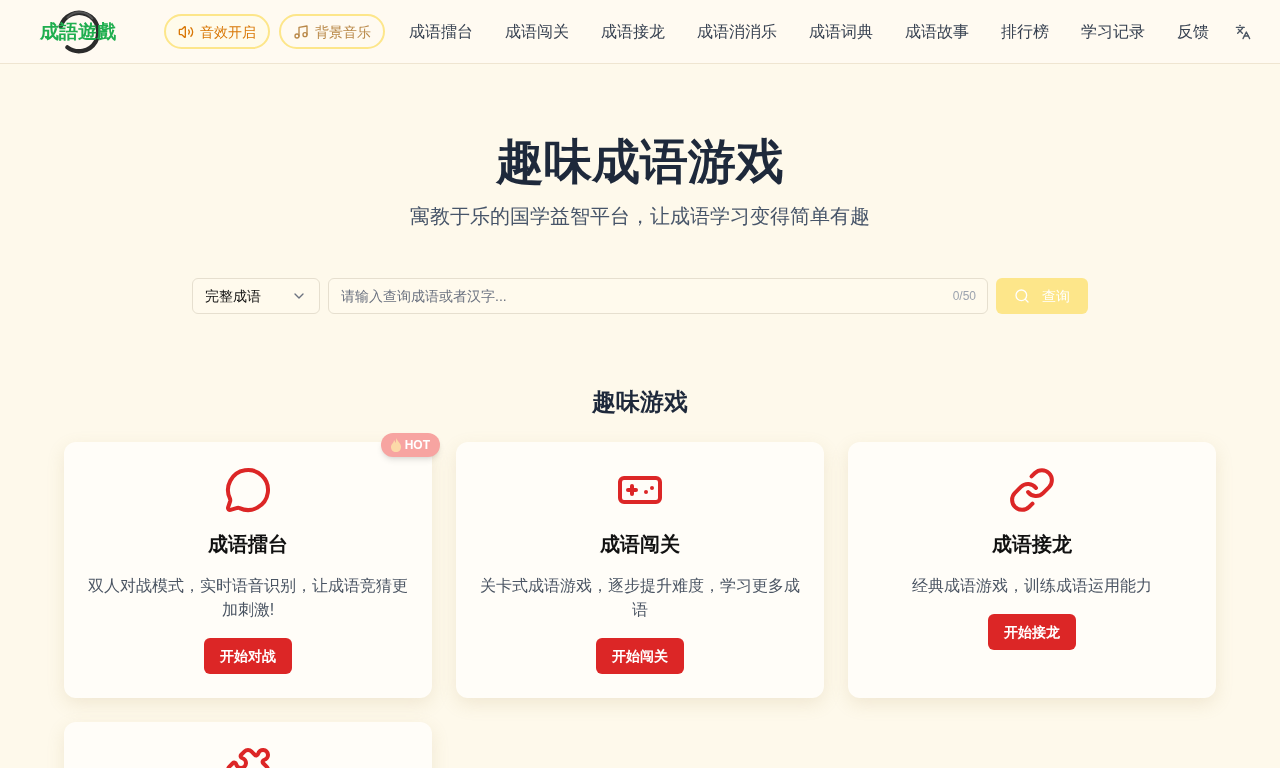 The image size is (1280, 768). I want to click on start-game-button: 开始闯关, so click(640, 656).